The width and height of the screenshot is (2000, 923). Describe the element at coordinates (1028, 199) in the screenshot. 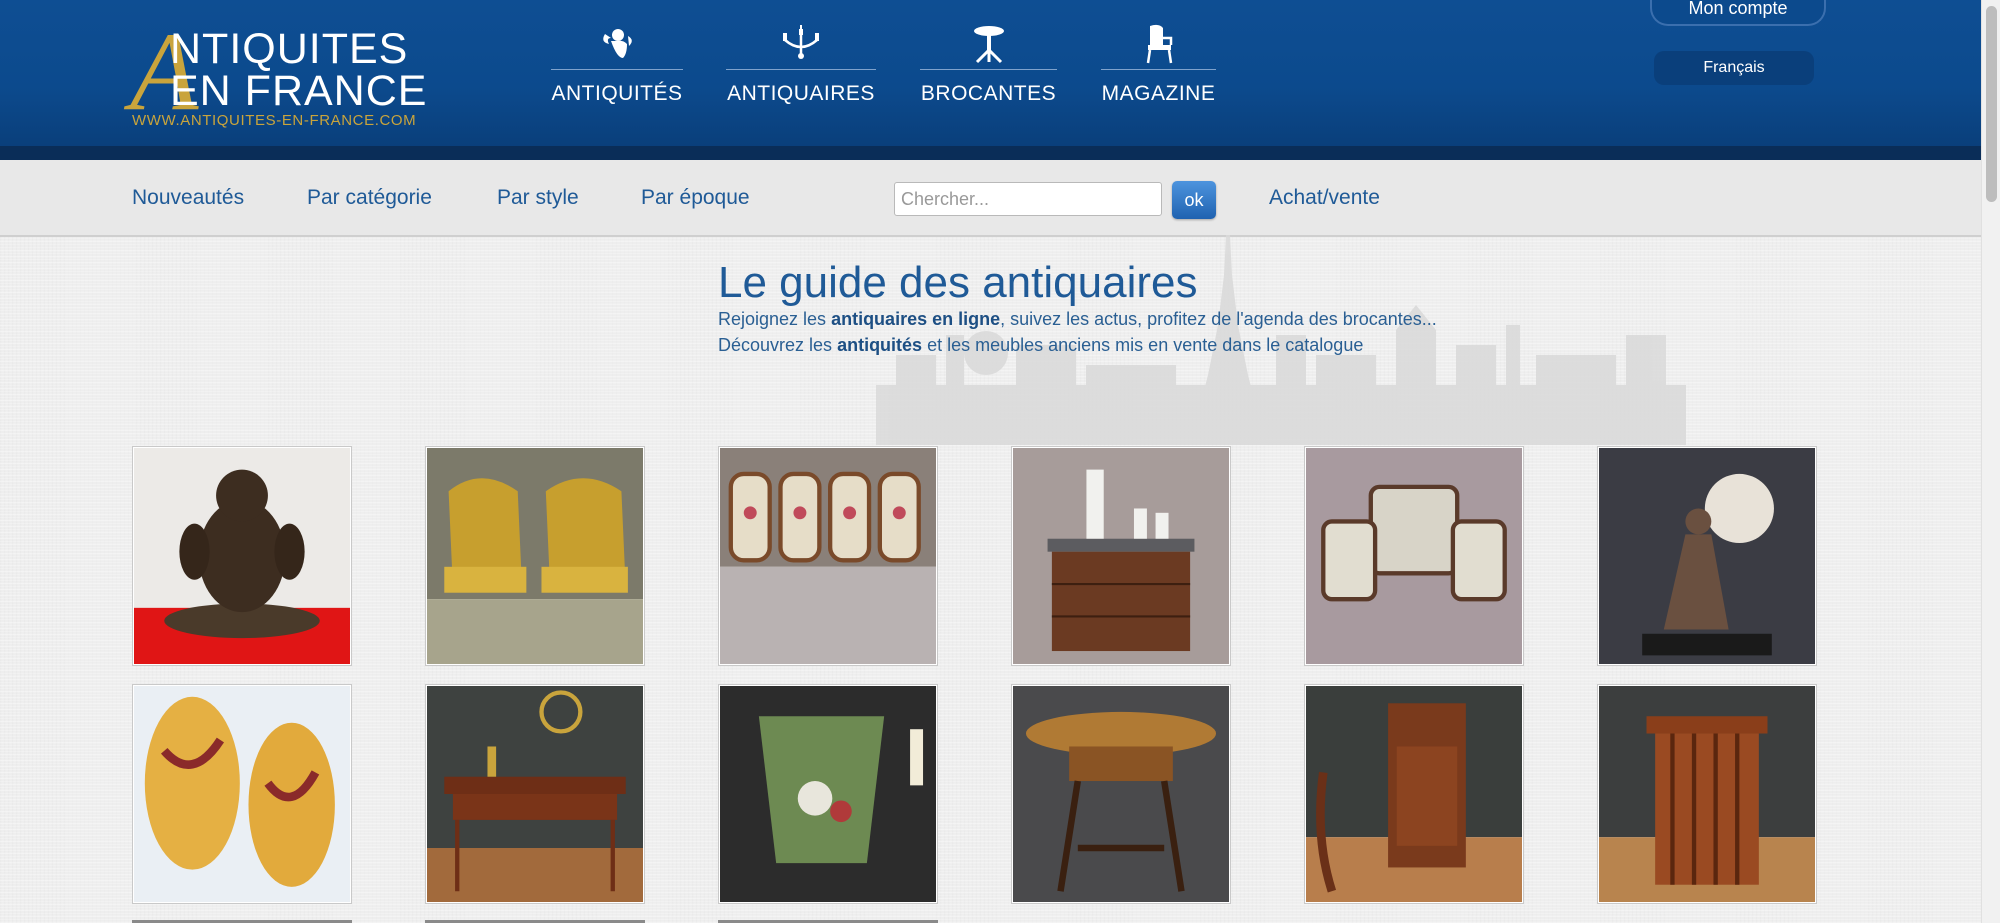

I see `search-input` at that location.